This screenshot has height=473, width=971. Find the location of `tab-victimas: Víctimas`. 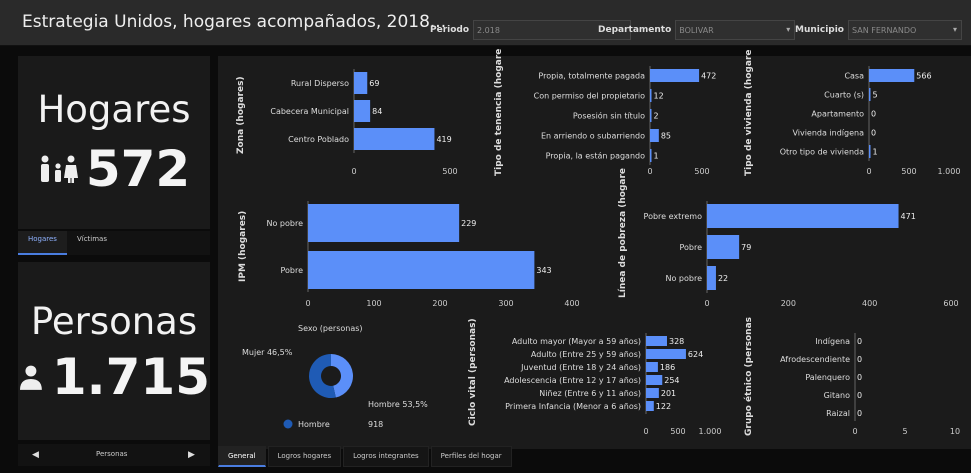

tab-victimas: Víctimas is located at coordinates (92, 243).